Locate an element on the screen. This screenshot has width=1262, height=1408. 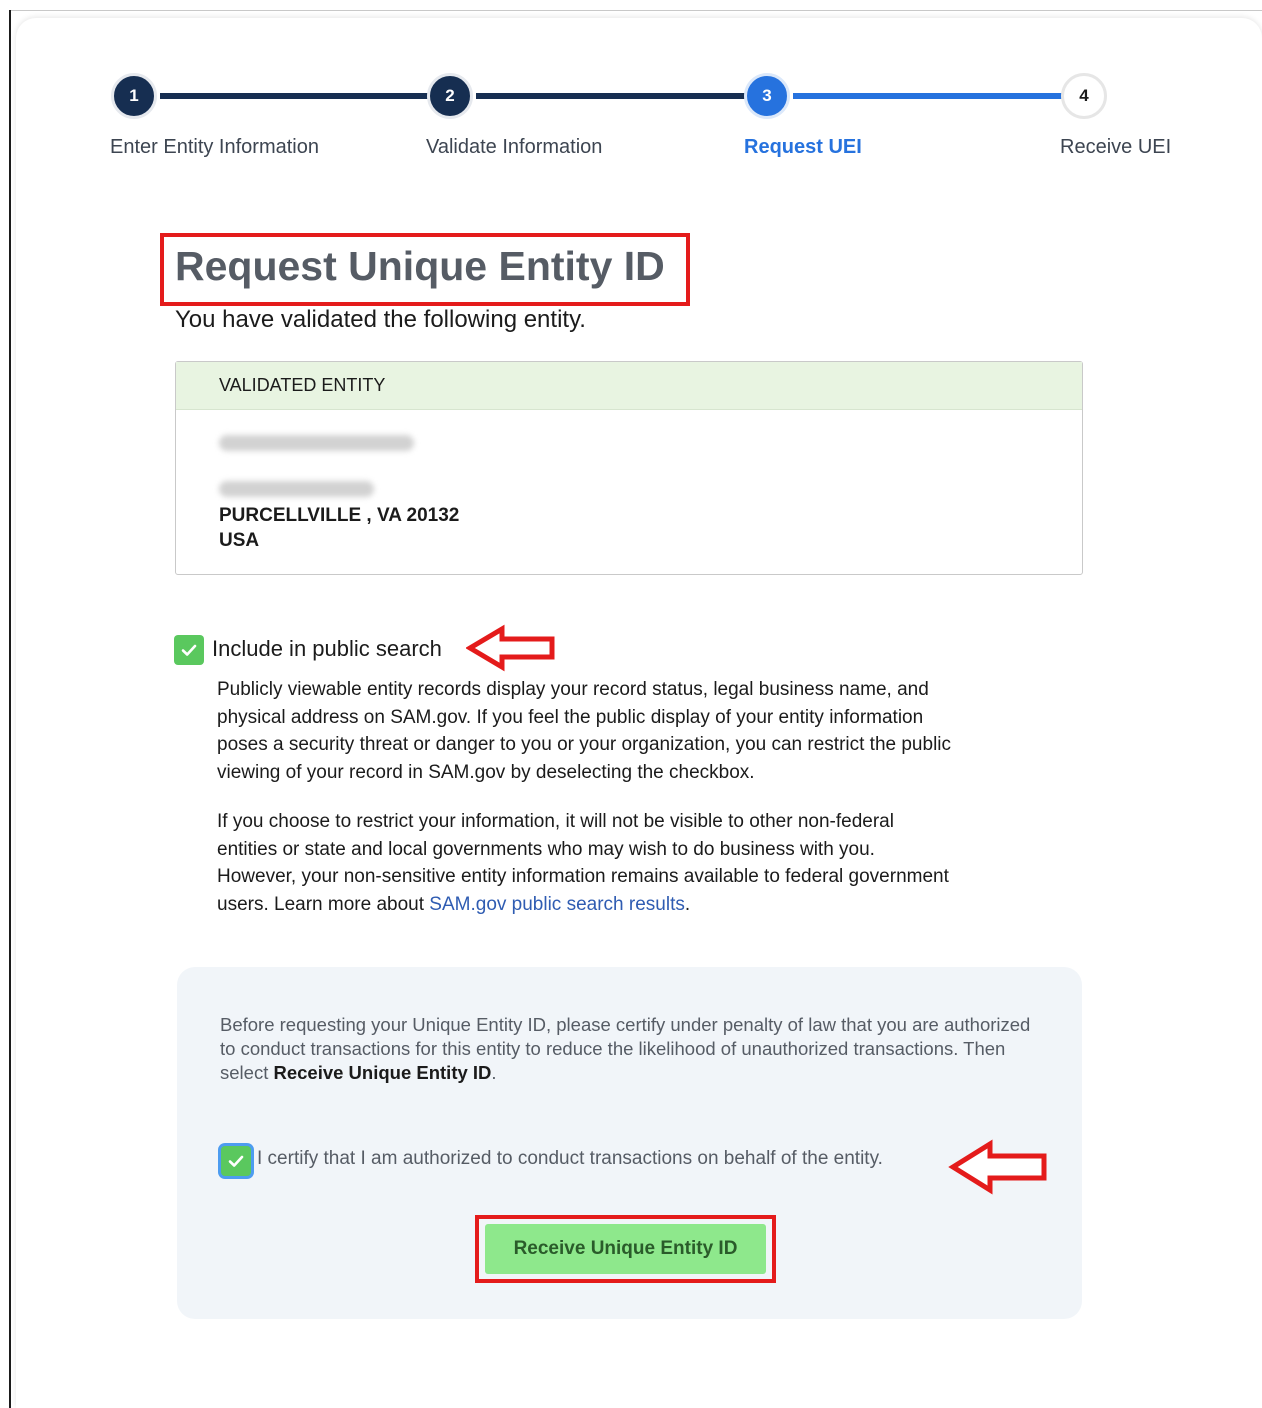
step-2-indicator: 2 is located at coordinates (450, 96).